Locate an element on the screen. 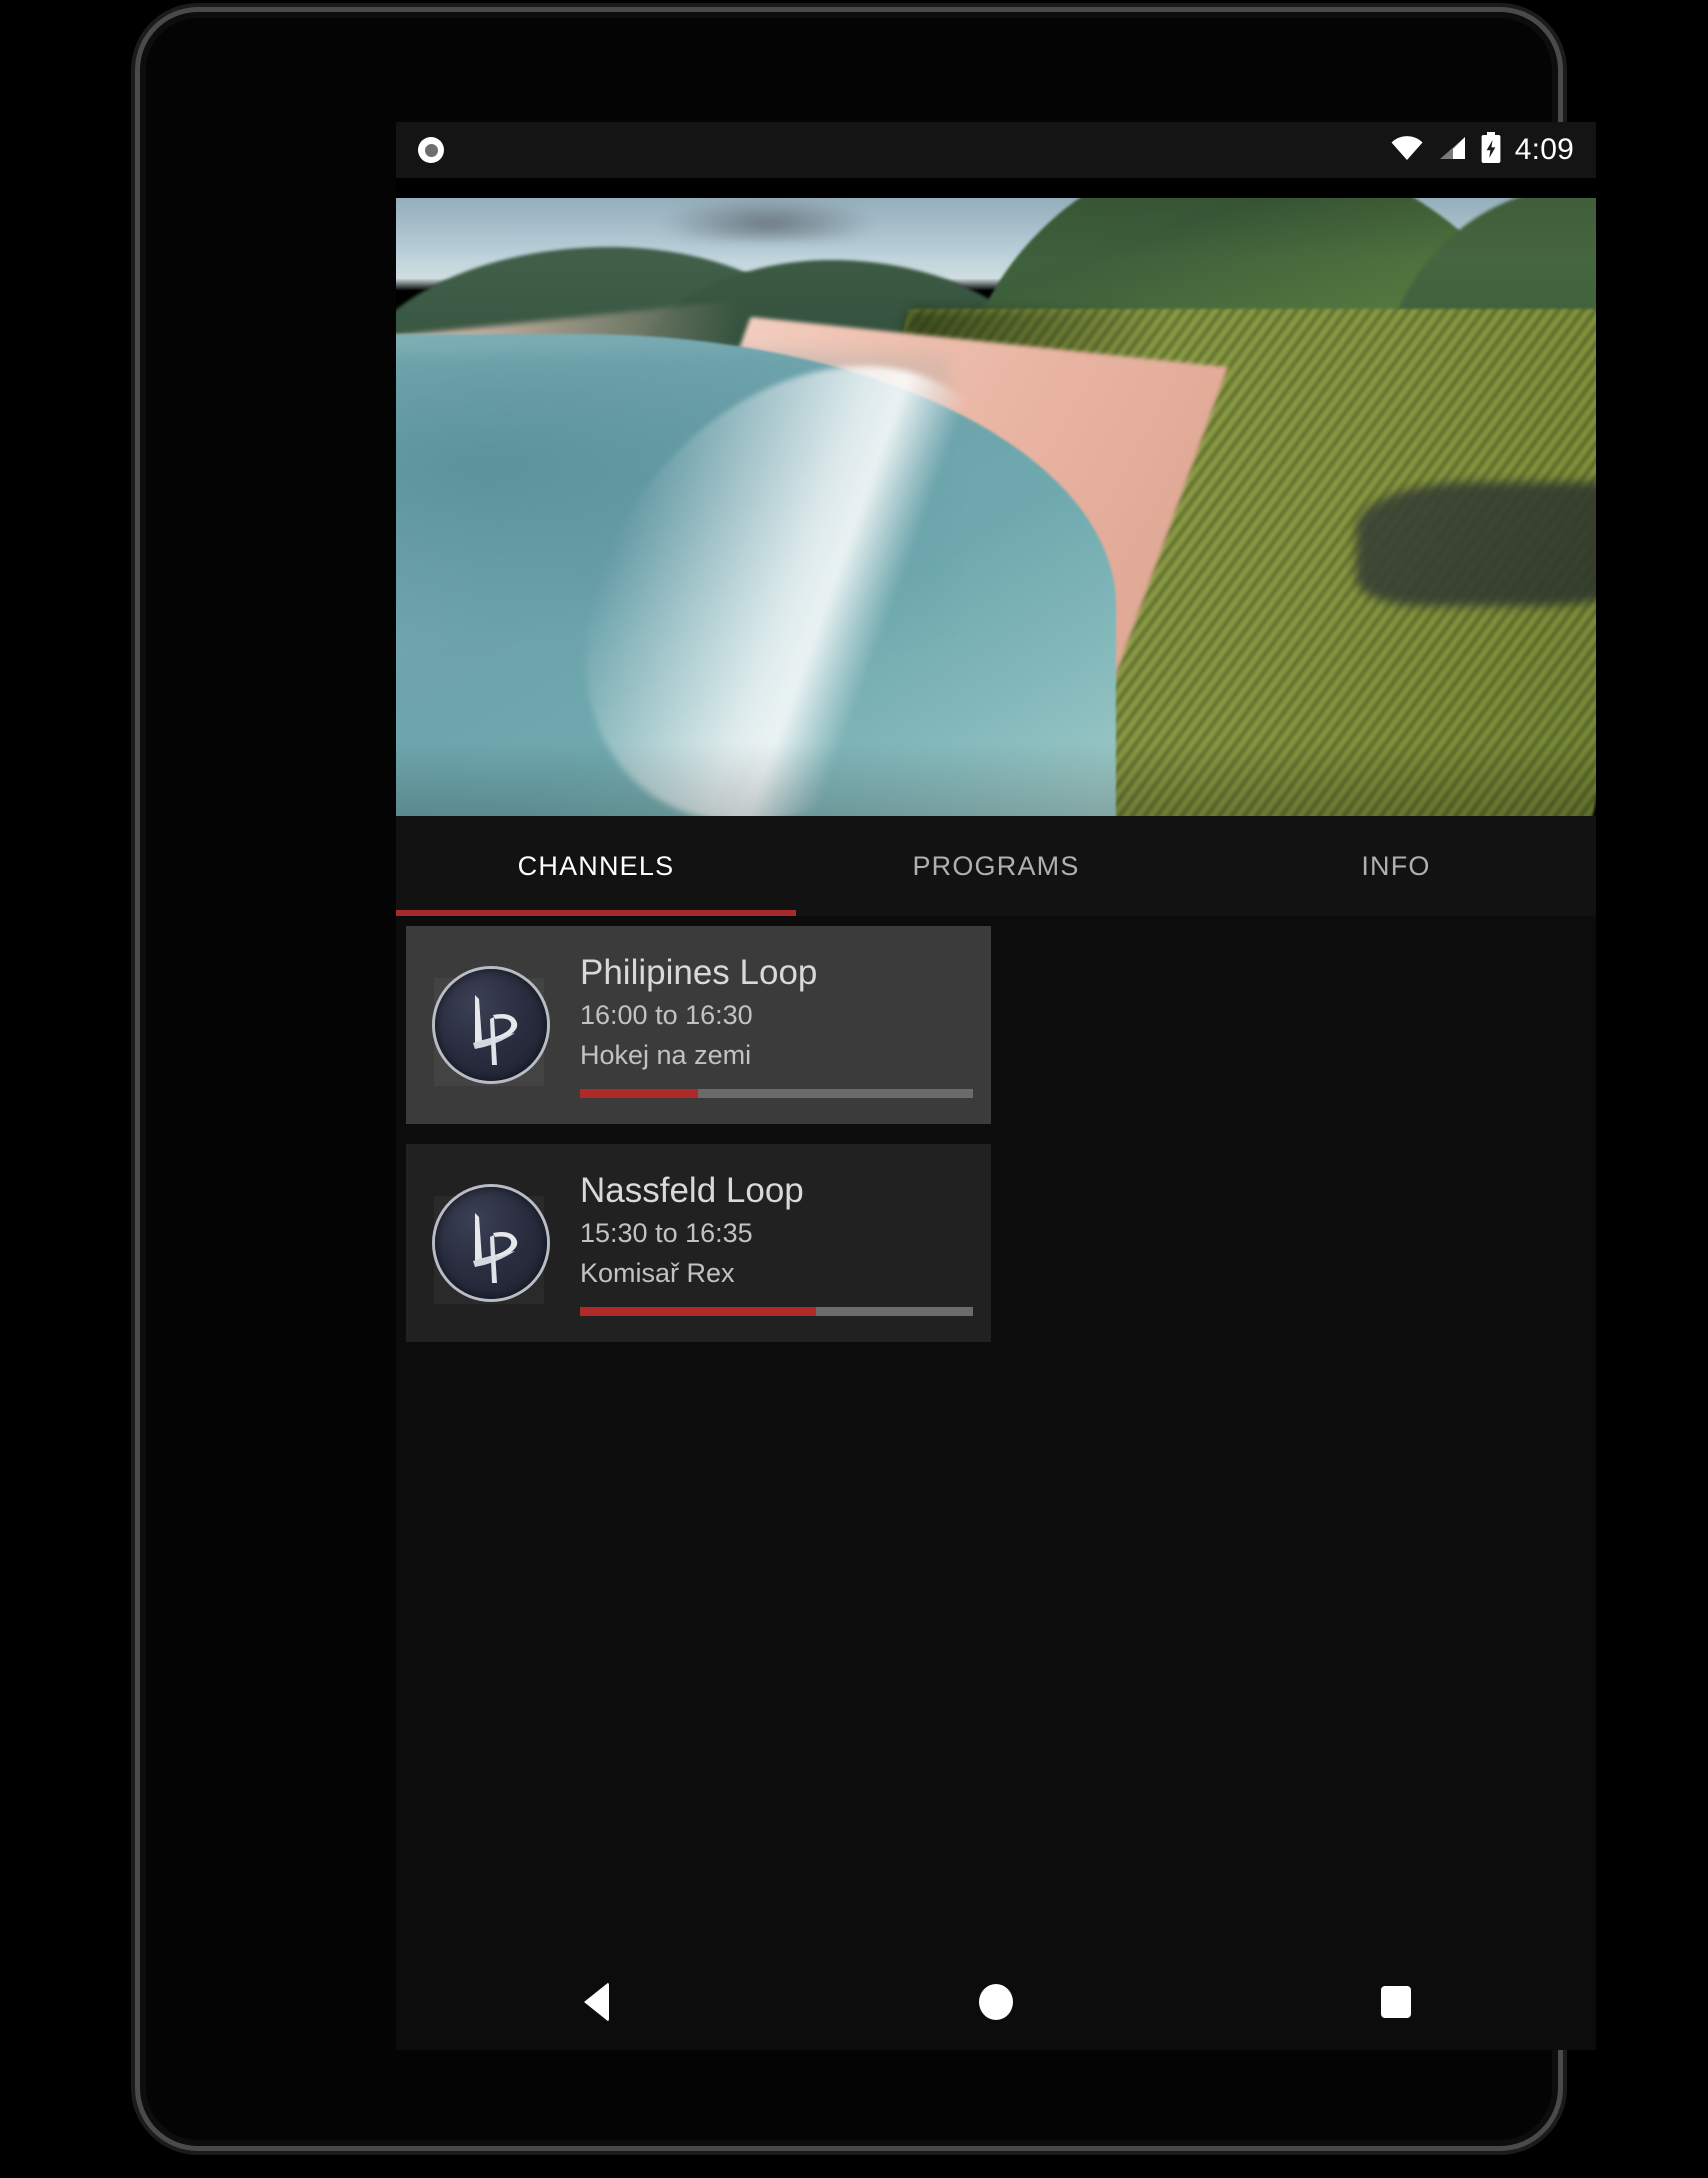  nav-home-button is located at coordinates (996, 2002).